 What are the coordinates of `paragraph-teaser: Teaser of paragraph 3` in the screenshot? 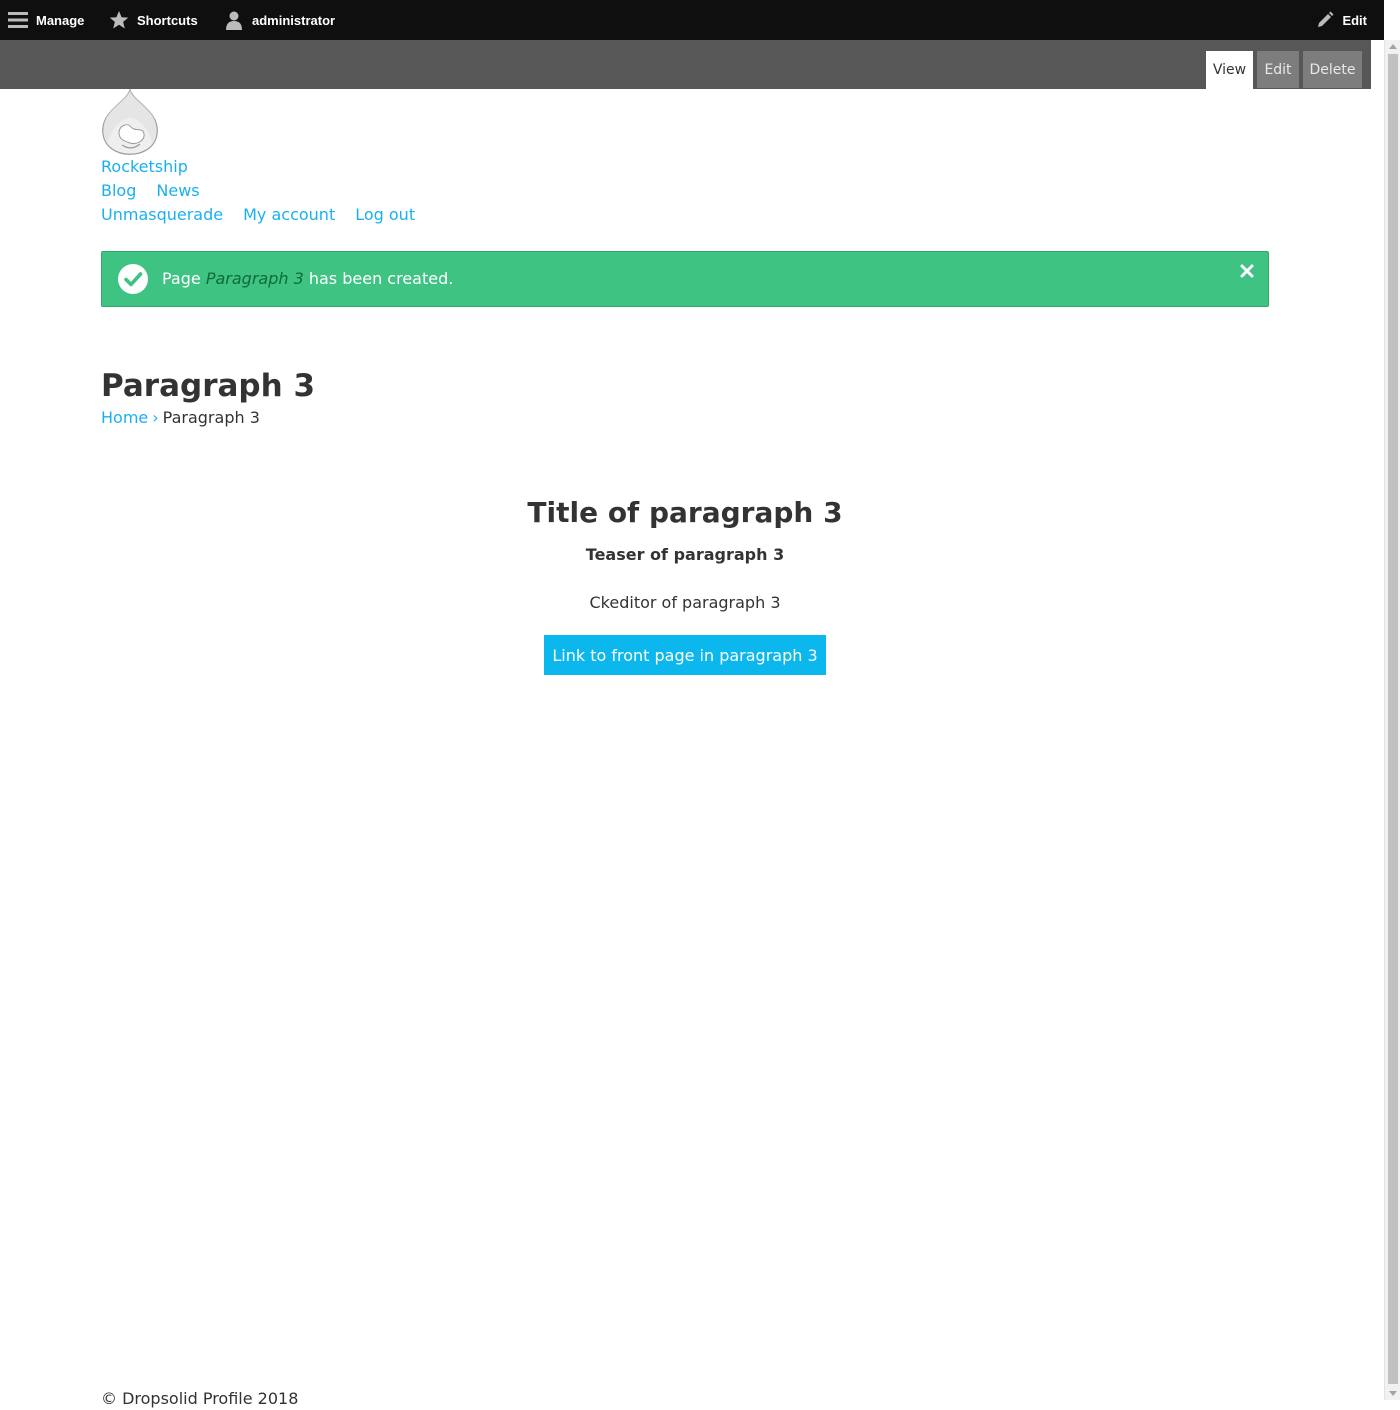 It's located at (685, 554).